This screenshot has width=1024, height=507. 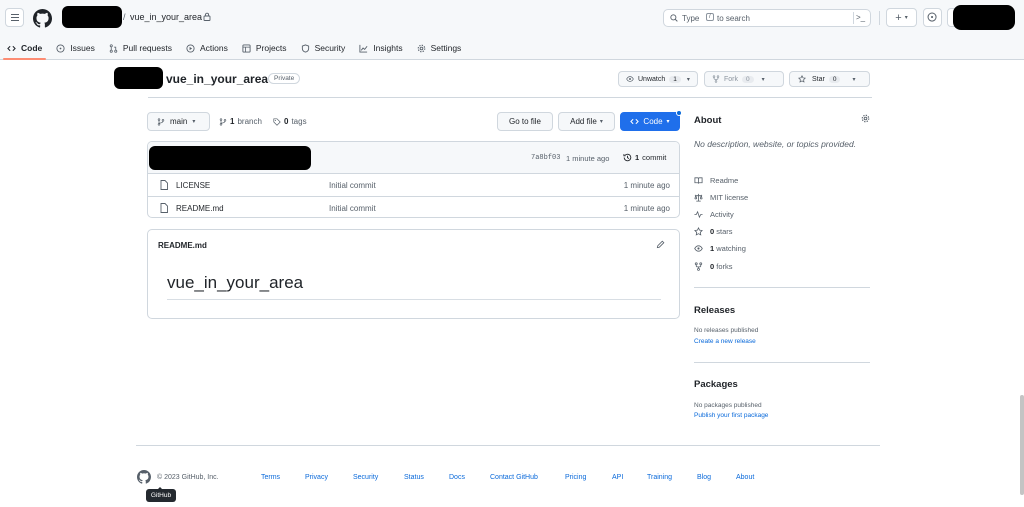 What do you see at coordinates (166, 17) in the screenshot?
I see `breadcrumb-repo-link: vue_in_your_area` at bounding box center [166, 17].